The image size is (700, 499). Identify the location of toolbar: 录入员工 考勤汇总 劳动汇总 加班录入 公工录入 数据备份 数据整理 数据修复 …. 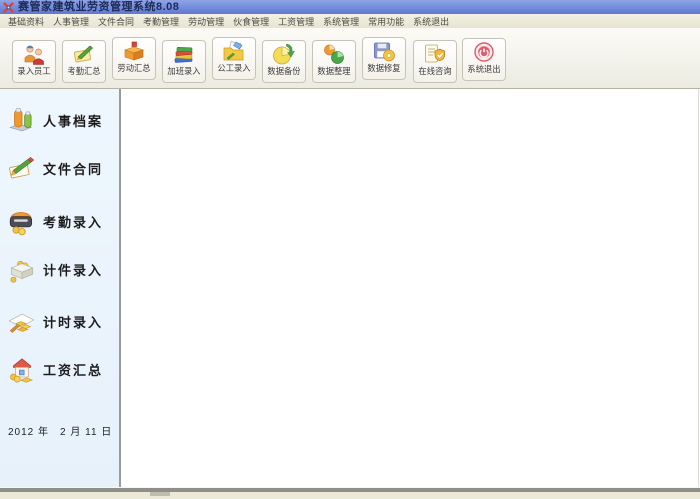
(350, 58).